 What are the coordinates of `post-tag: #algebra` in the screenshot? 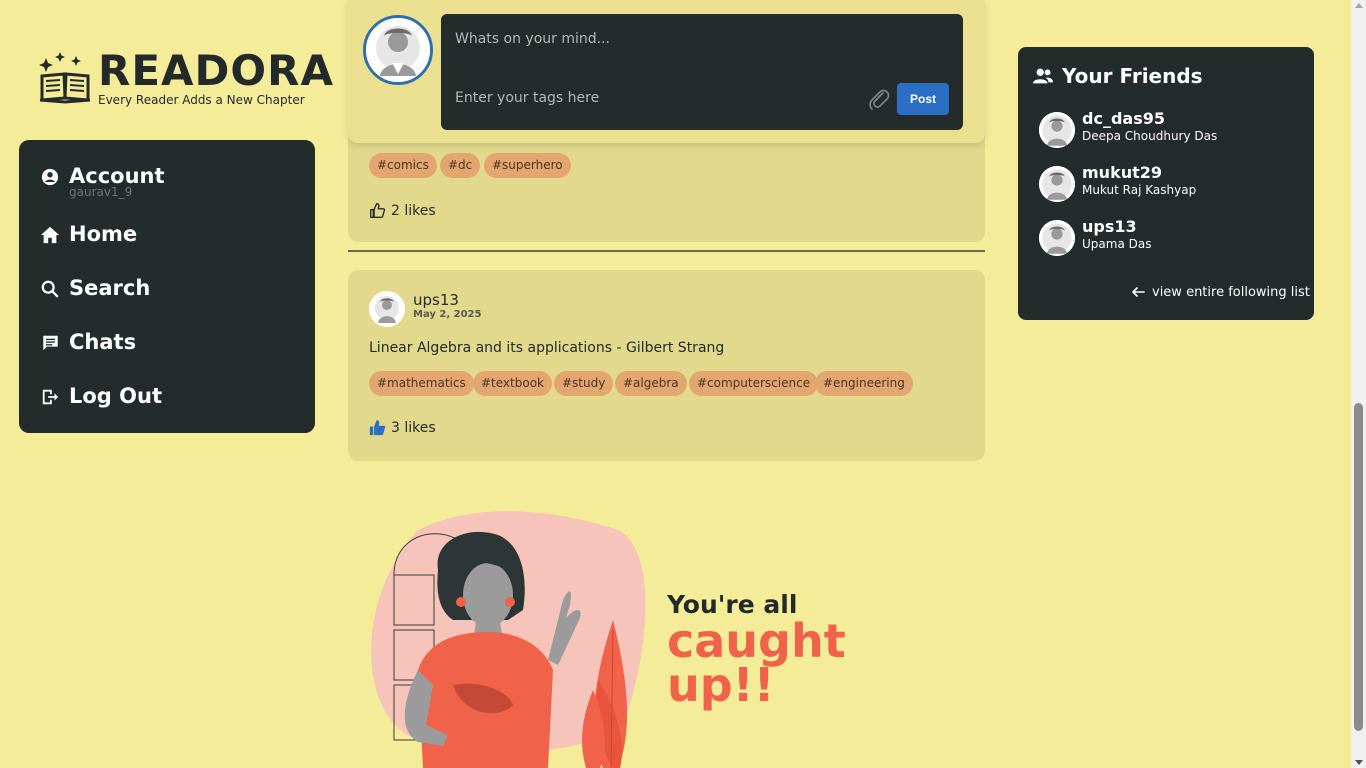 It's located at (651, 383).